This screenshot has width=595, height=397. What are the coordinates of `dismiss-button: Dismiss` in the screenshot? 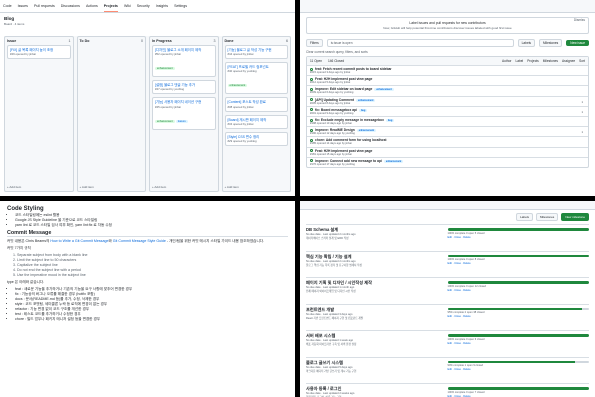 It's located at (579, 20).